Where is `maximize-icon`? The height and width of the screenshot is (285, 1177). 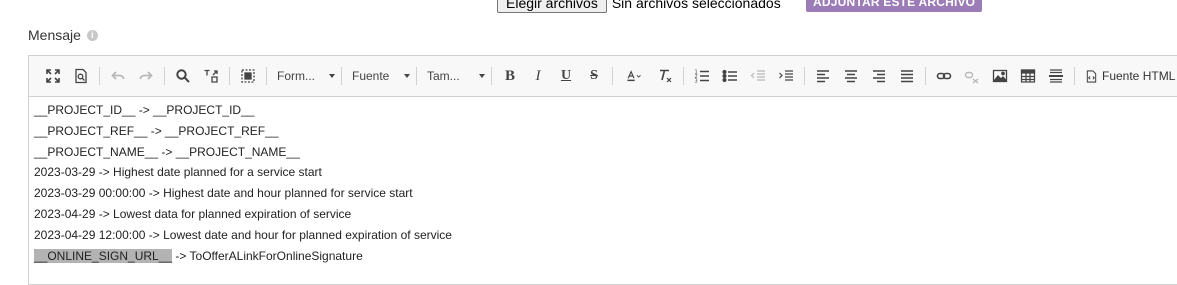
maximize-icon is located at coordinates (53, 76).